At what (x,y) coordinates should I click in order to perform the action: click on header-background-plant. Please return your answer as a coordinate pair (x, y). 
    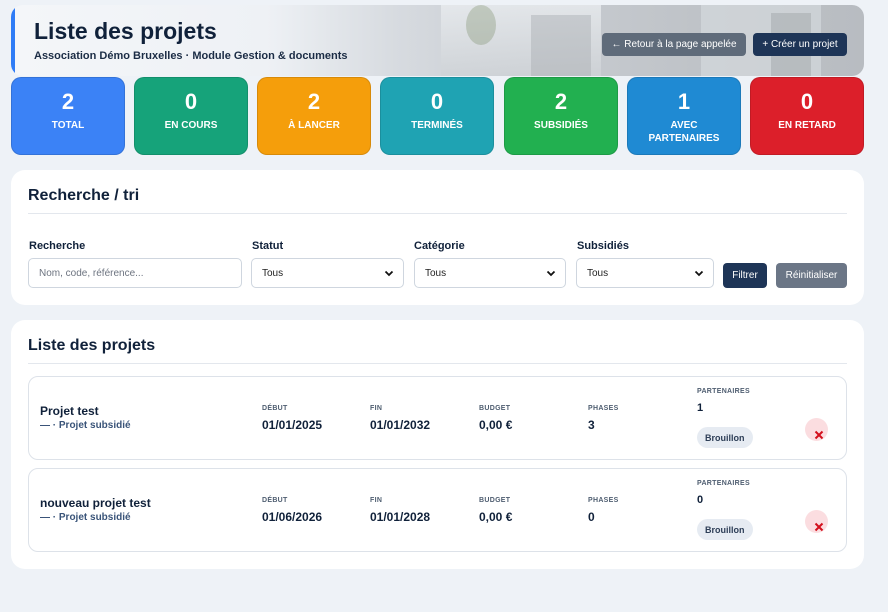
    Looking at the image, I should click on (481, 25).